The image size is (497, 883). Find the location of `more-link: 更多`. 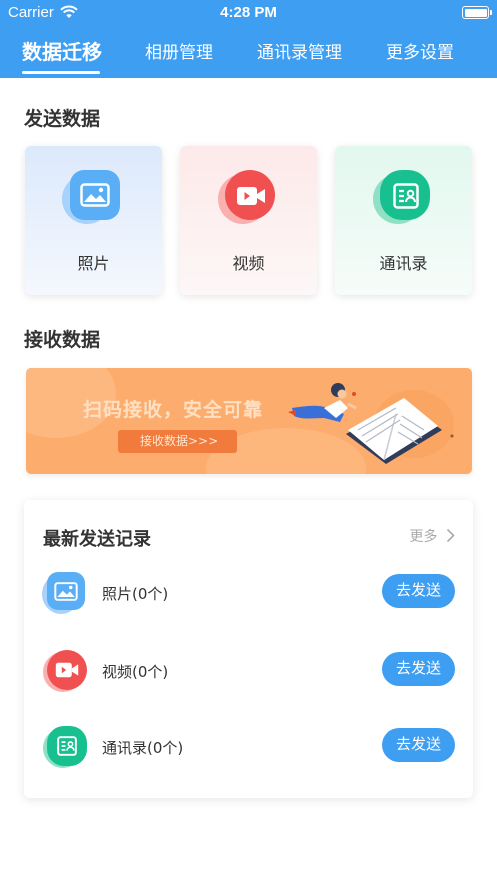

more-link: 更多 is located at coordinates (432, 536).